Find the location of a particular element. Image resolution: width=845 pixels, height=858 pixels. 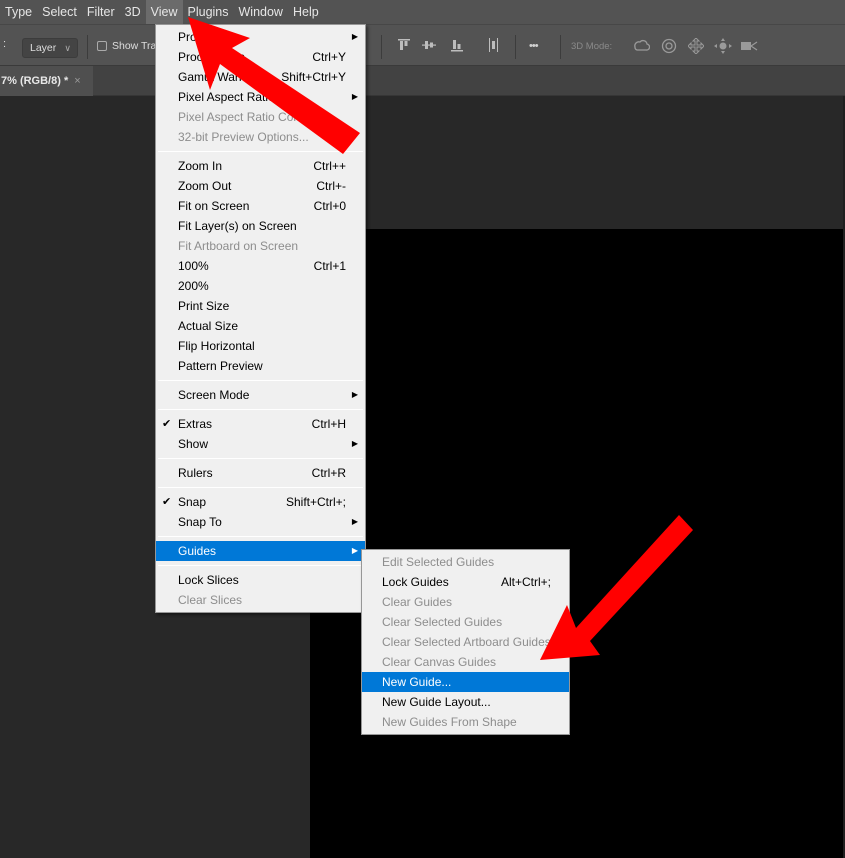

checkmark-icon: ✔ is located at coordinates (167, 424).